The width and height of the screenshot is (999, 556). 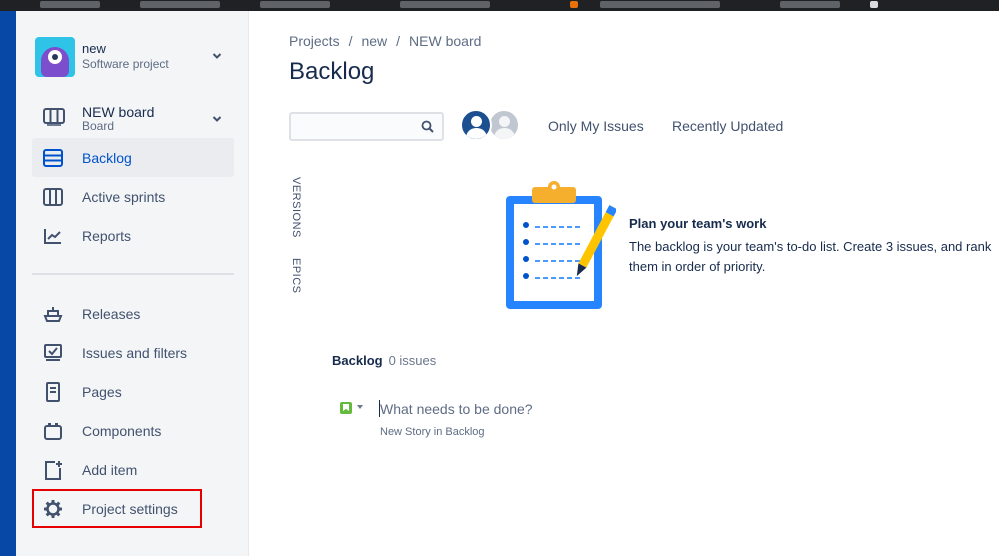 I want to click on tab-epics: EPICS, so click(x=296, y=276).